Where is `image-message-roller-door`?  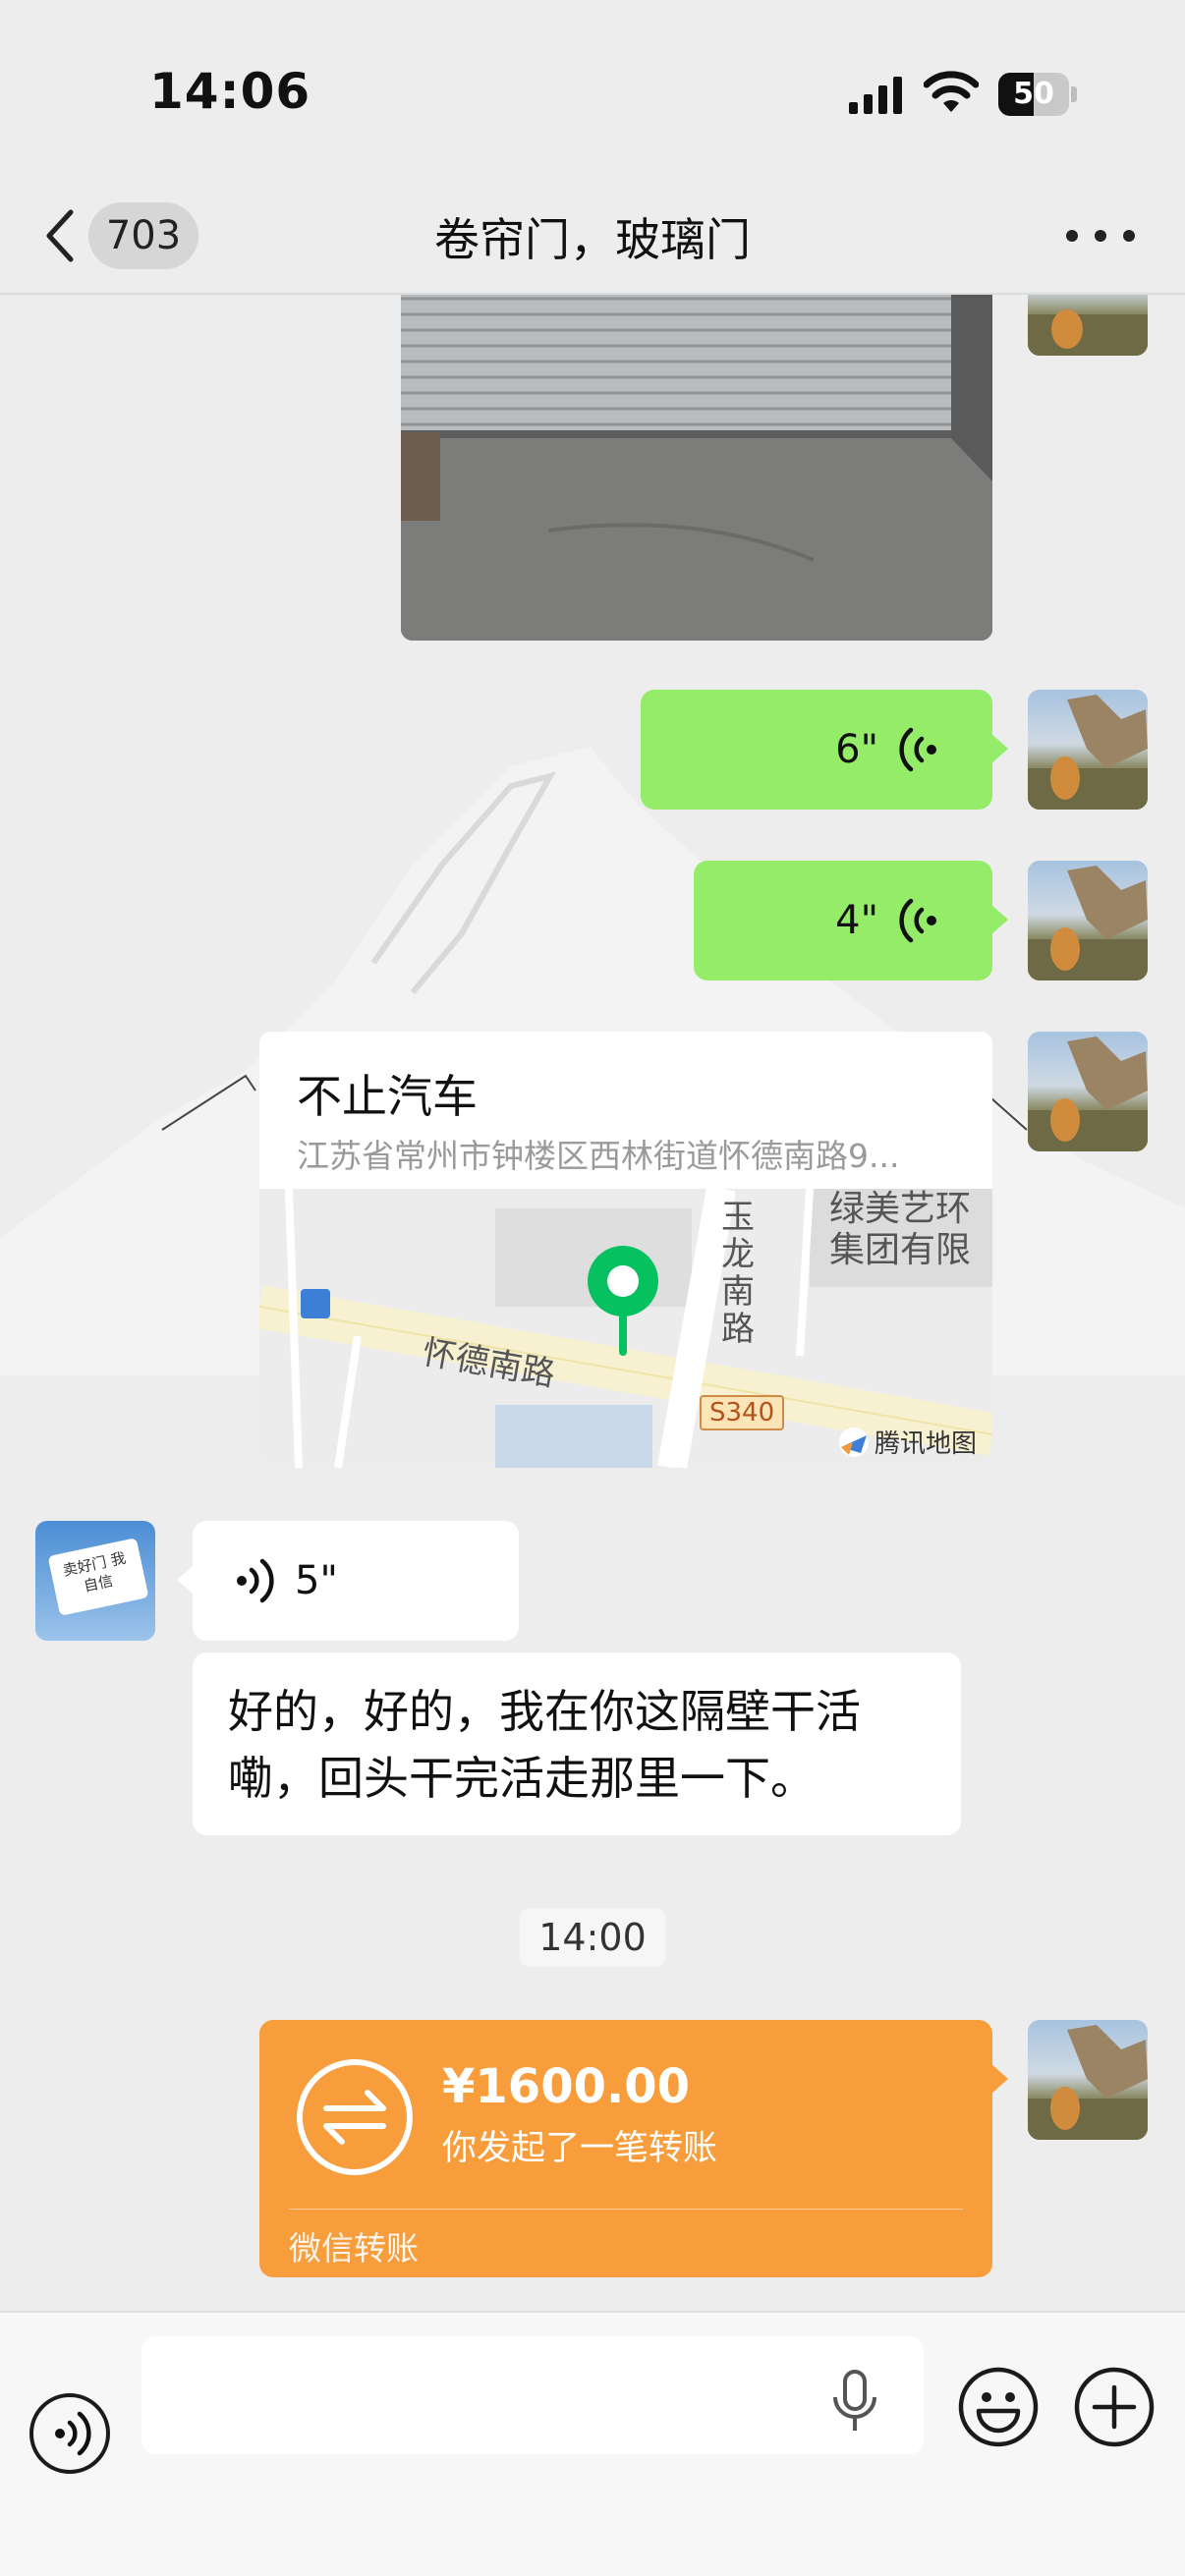
image-message-roller-door is located at coordinates (697, 468).